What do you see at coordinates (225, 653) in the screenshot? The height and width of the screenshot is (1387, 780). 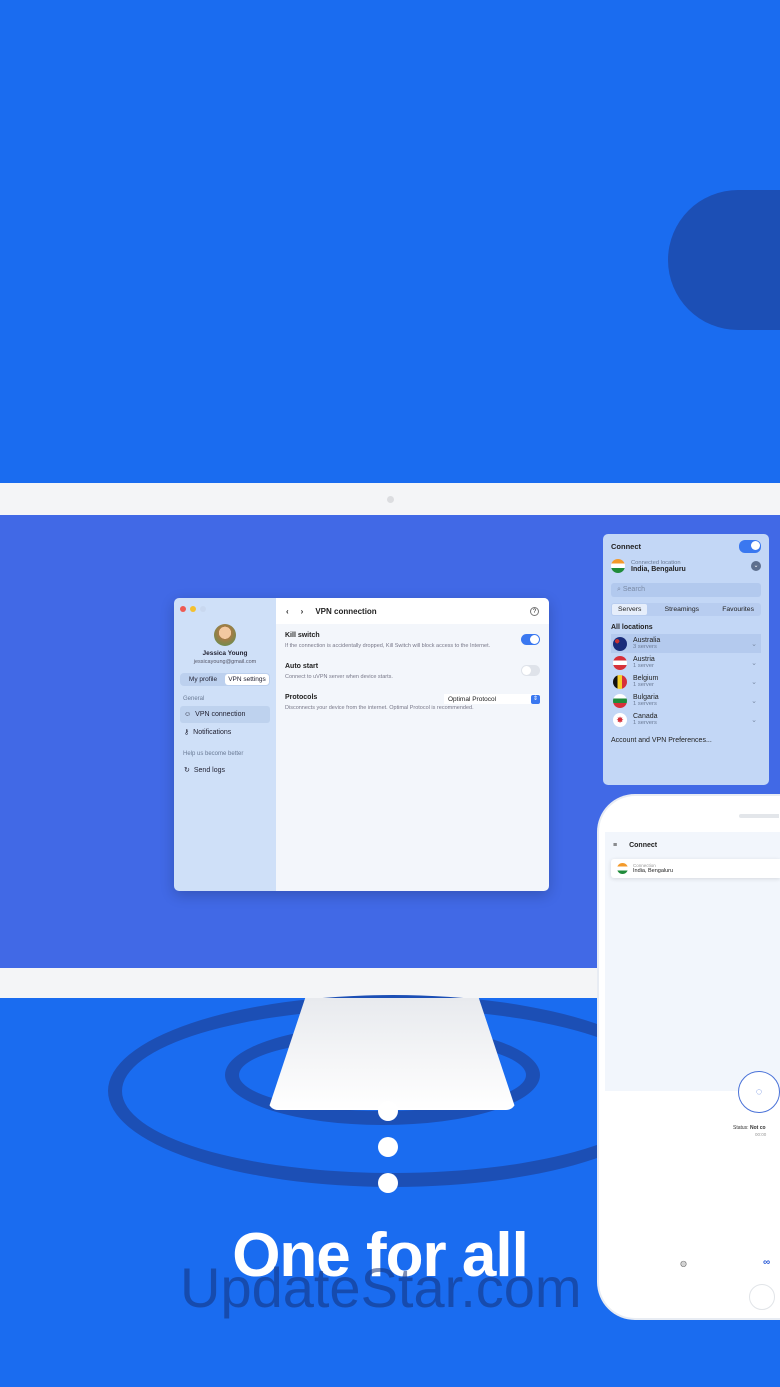 I see `user-name: Jessica Young` at bounding box center [225, 653].